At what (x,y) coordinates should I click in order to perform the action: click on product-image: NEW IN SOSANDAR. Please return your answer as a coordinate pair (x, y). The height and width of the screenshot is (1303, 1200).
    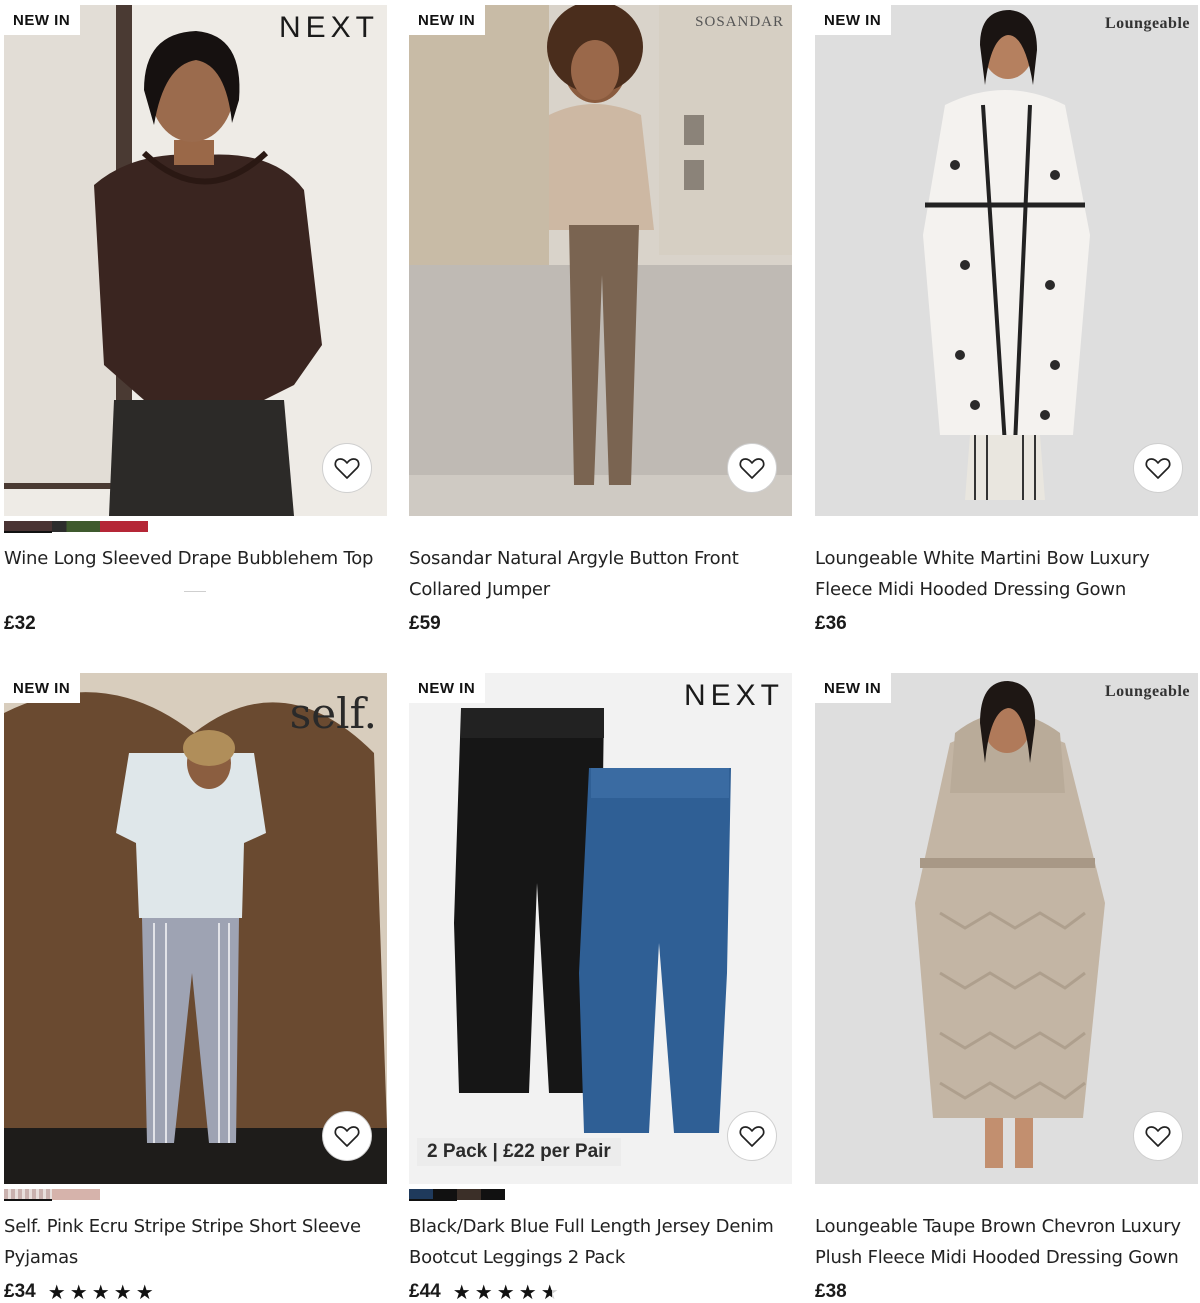
    Looking at the image, I should click on (600, 260).